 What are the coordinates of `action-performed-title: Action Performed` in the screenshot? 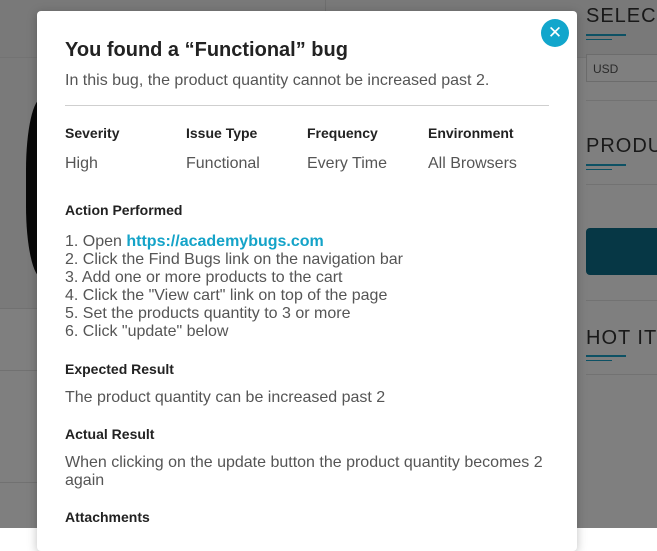 It's located at (124, 210).